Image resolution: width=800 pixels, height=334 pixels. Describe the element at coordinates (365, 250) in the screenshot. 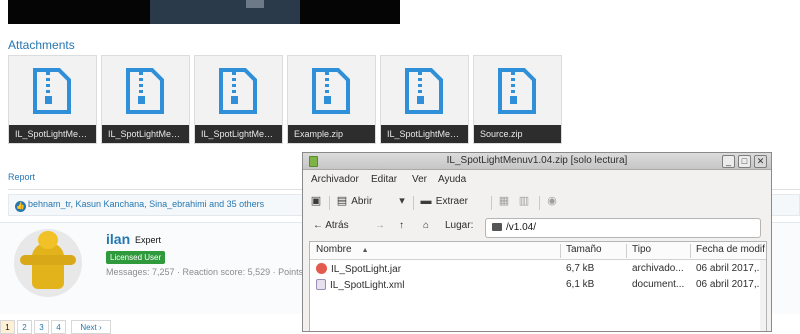

I see `sort-ascending-icon: ▲` at that location.